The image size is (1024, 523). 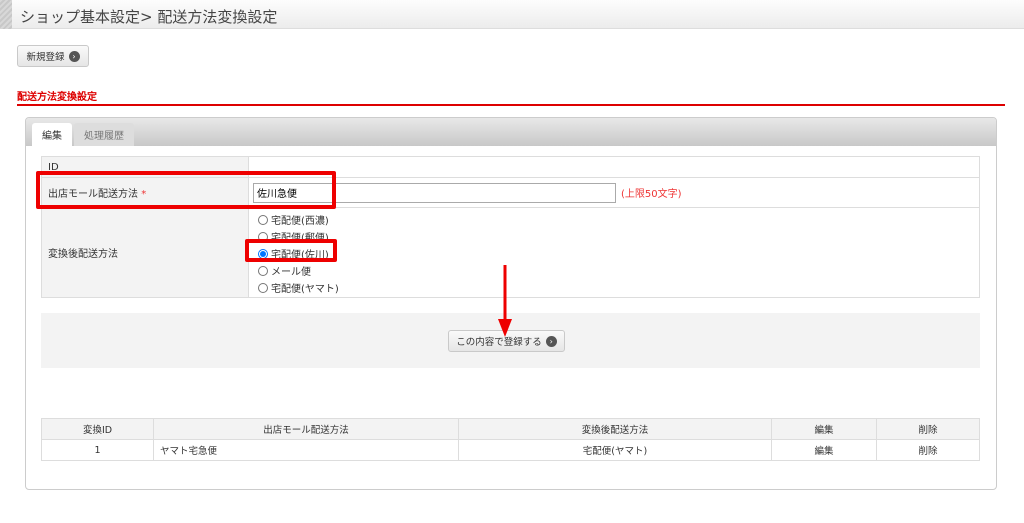 I want to click on radio-label: 宅配便(西濃), so click(x=300, y=221).